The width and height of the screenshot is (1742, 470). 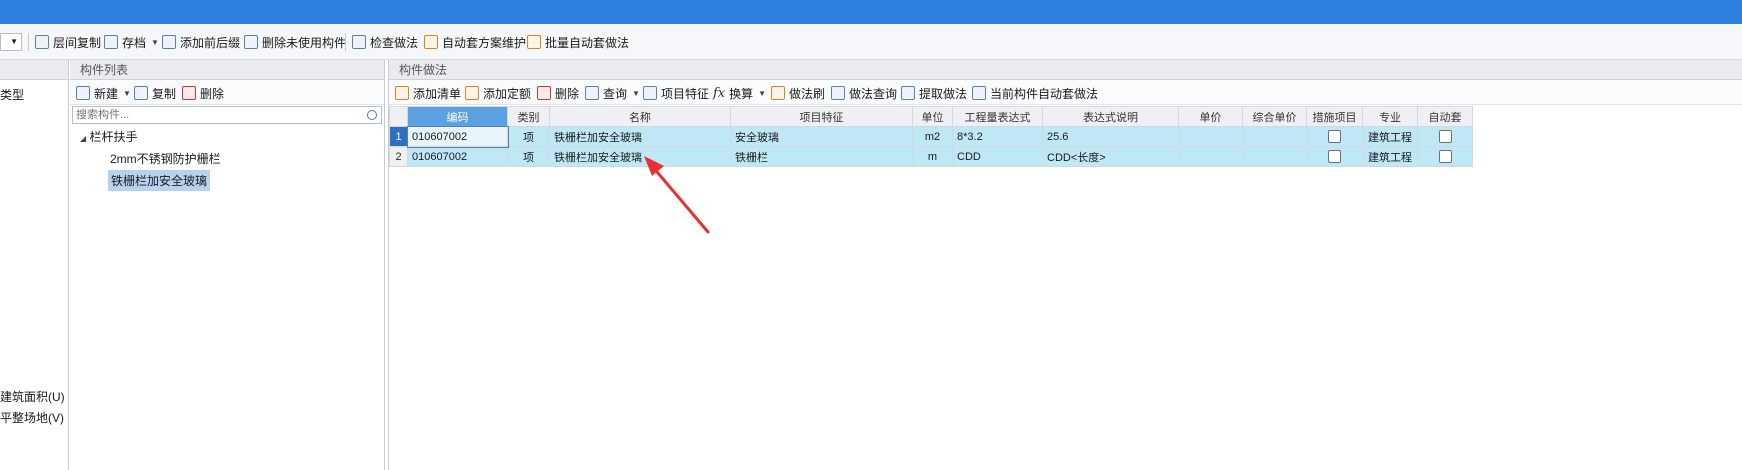 I want to click on toolbar-divider, so click(x=345, y=42).